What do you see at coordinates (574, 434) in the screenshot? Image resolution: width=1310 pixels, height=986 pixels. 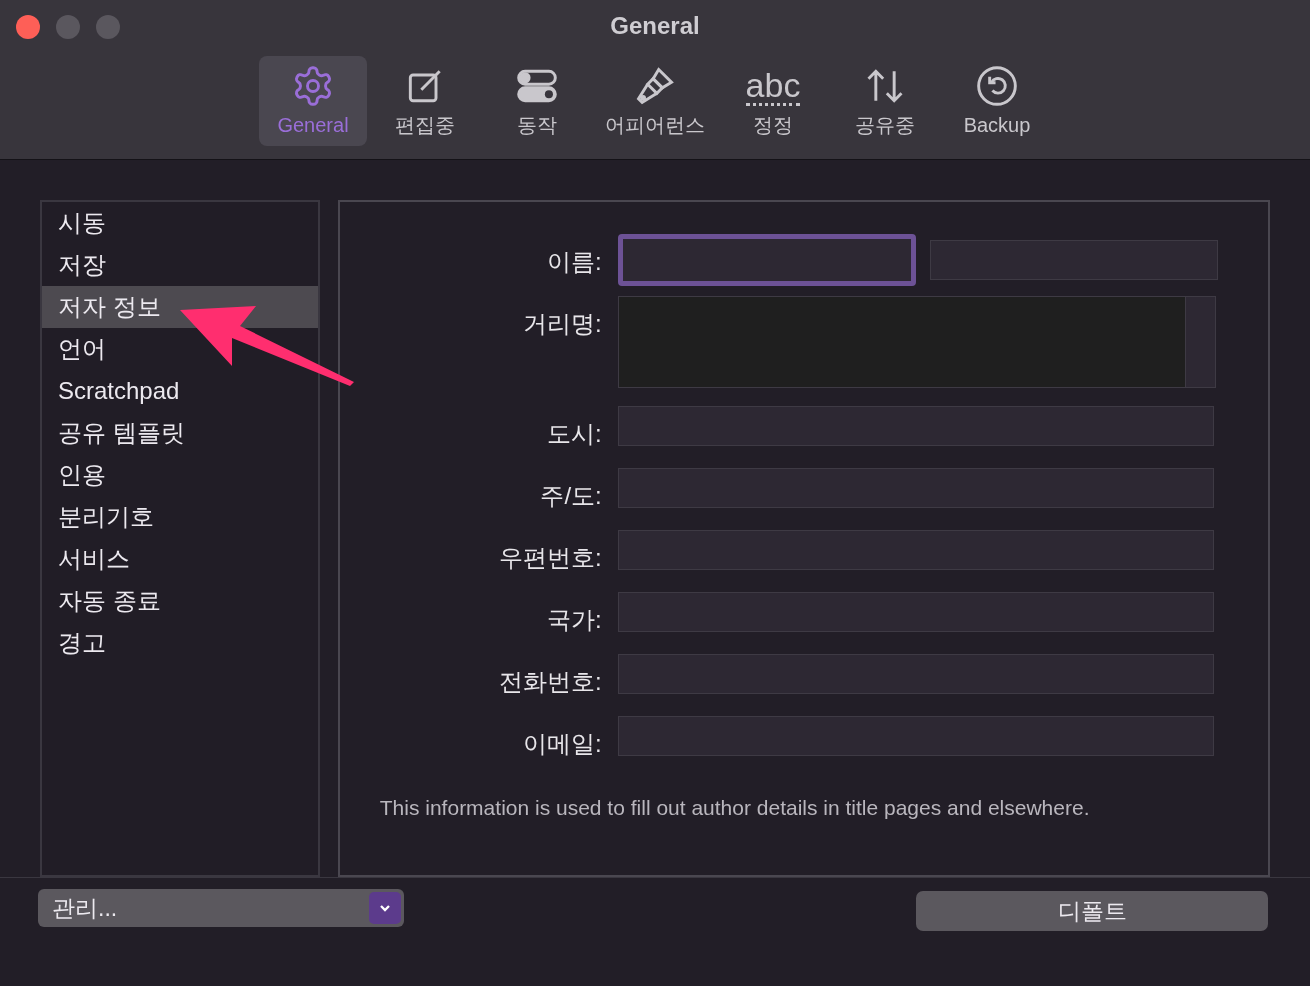 I see `field-label: 도시:` at bounding box center [574, 434].